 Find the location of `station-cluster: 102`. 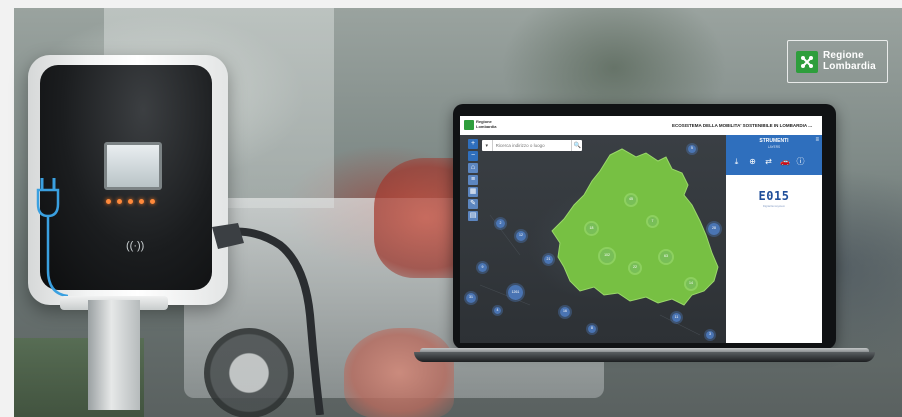

station-cluster: 102 is located at coordinates (607, 256).